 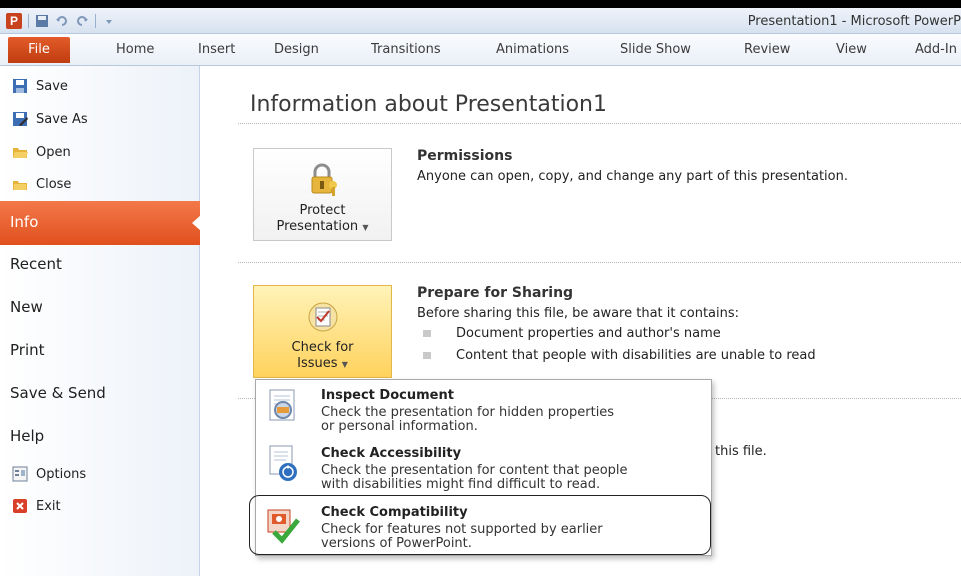 What do you see at coordinates (324, 179) in the screenshot?
I see `protect-lock-icon` at bounding box center [324, 179].